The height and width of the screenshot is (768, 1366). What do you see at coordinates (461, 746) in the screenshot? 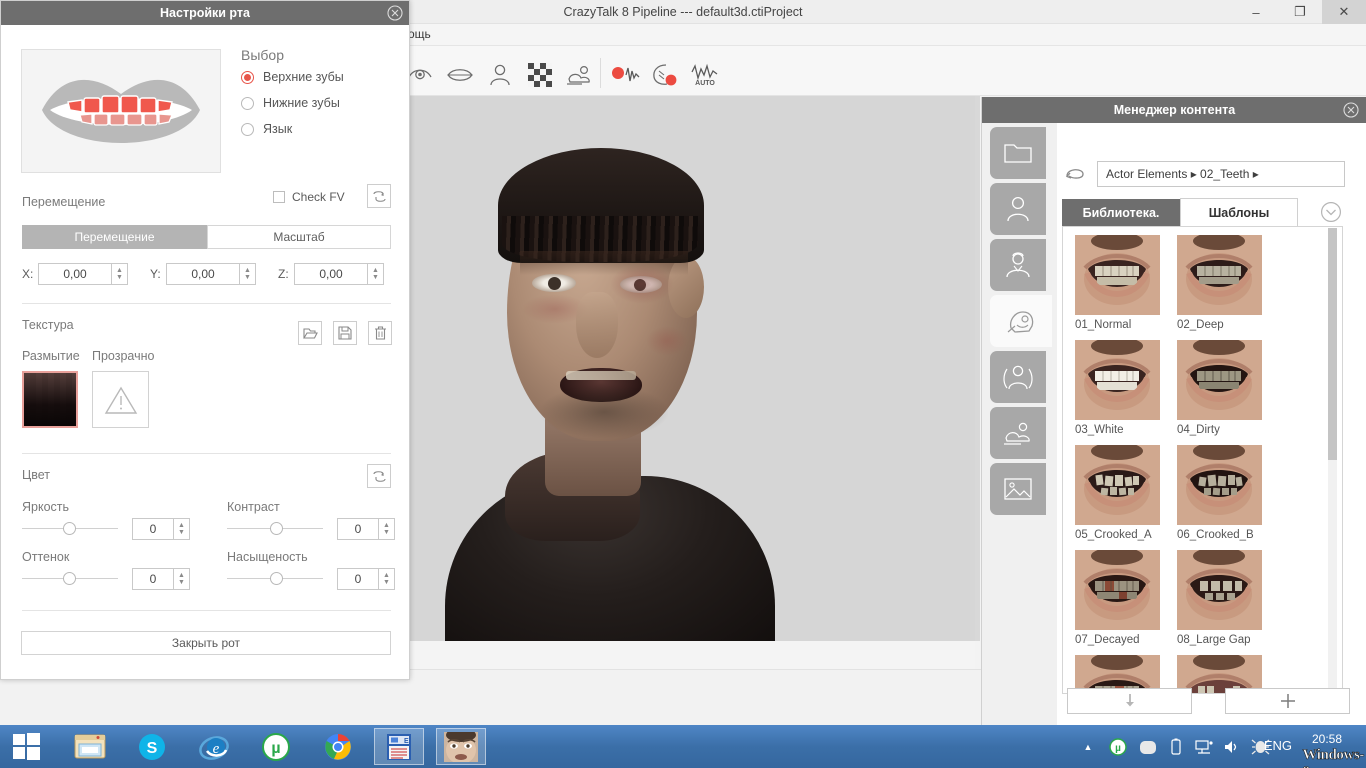
I see `taskbar-crazytalk` at bounding box center [461, 746].